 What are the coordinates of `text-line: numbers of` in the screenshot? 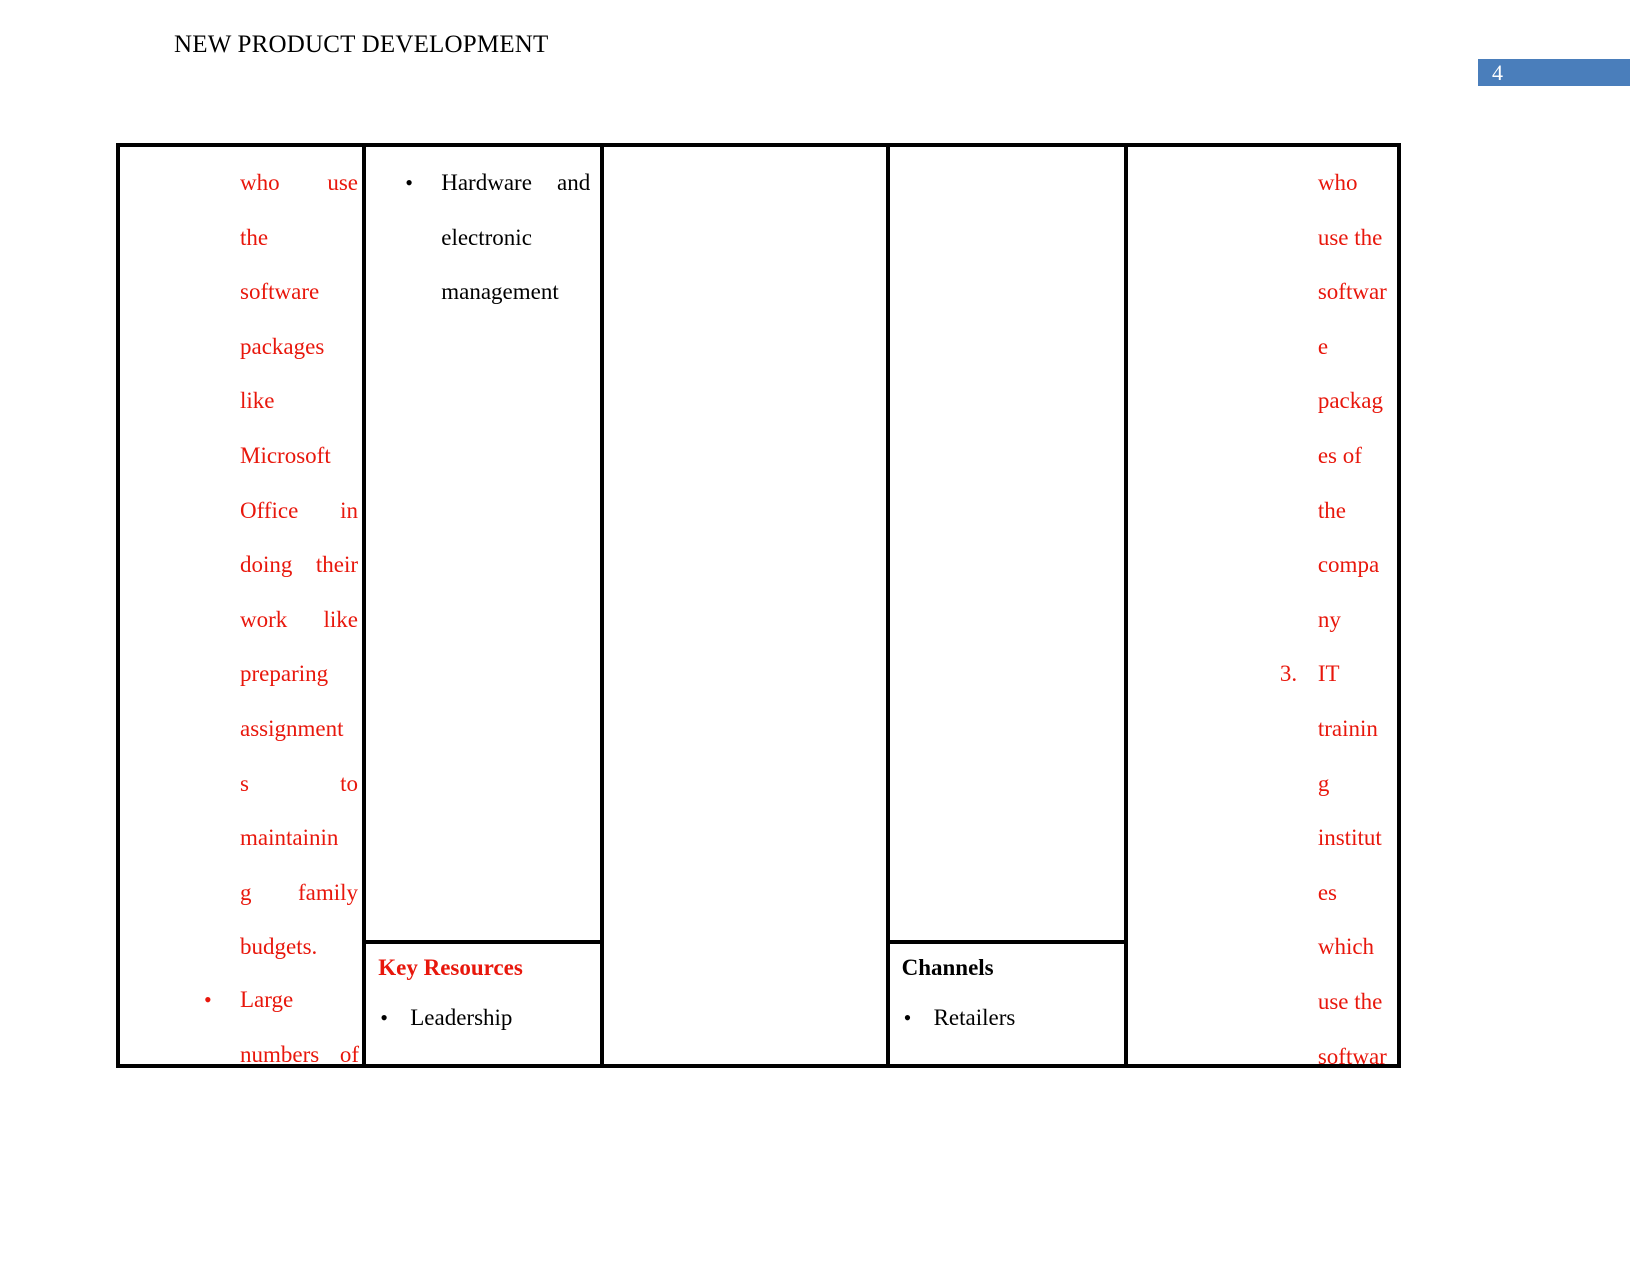 It's located at (299, 1052).